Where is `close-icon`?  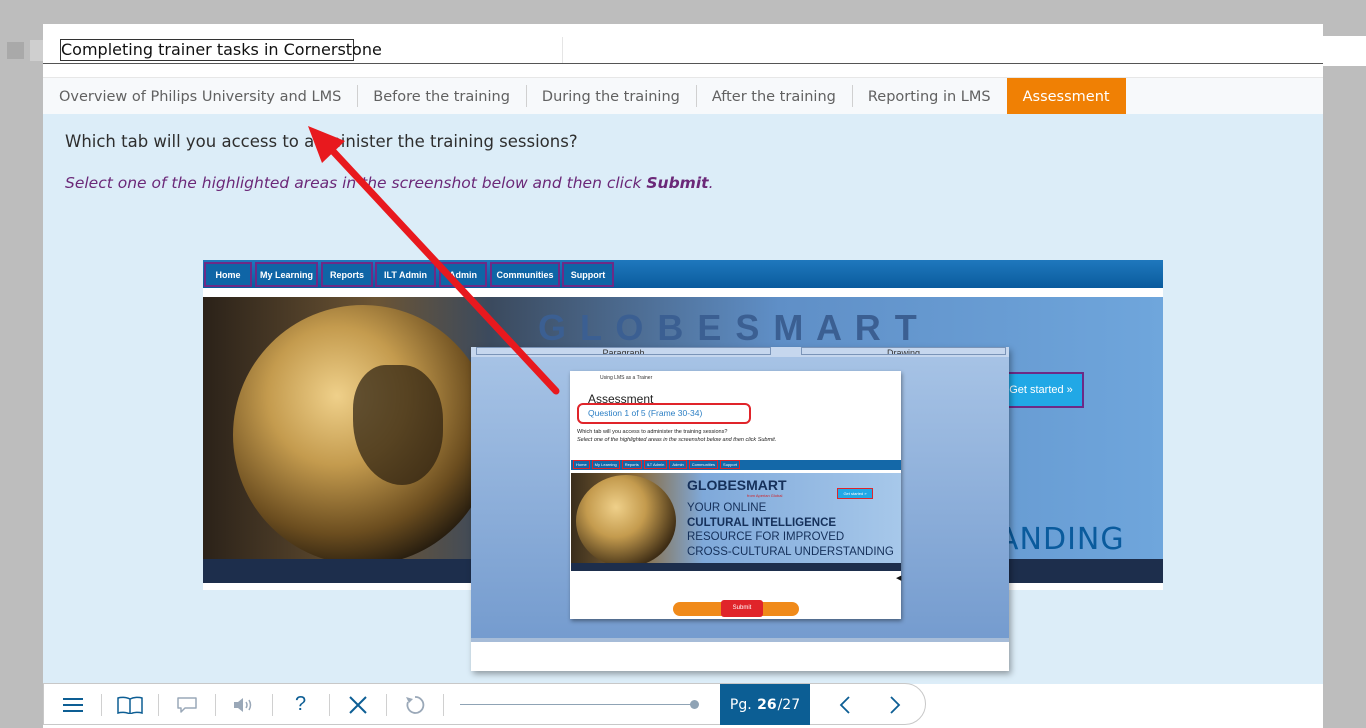
close-icon is located at coordinates (357, 704).